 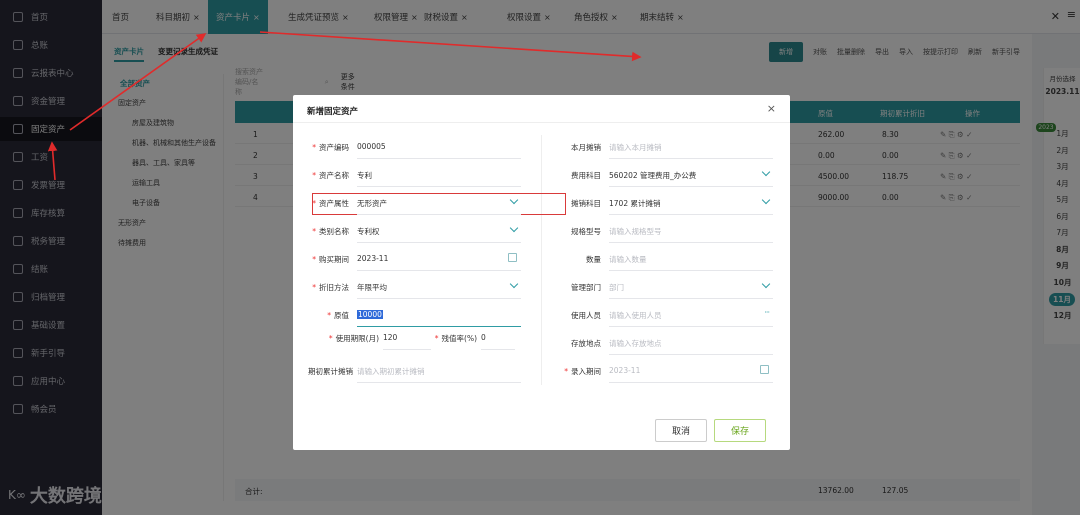 What do you see at coordinates (138, 82) in the screenshot?
I see `arrow-to-asset-tab` at bounding box center [138, 82].